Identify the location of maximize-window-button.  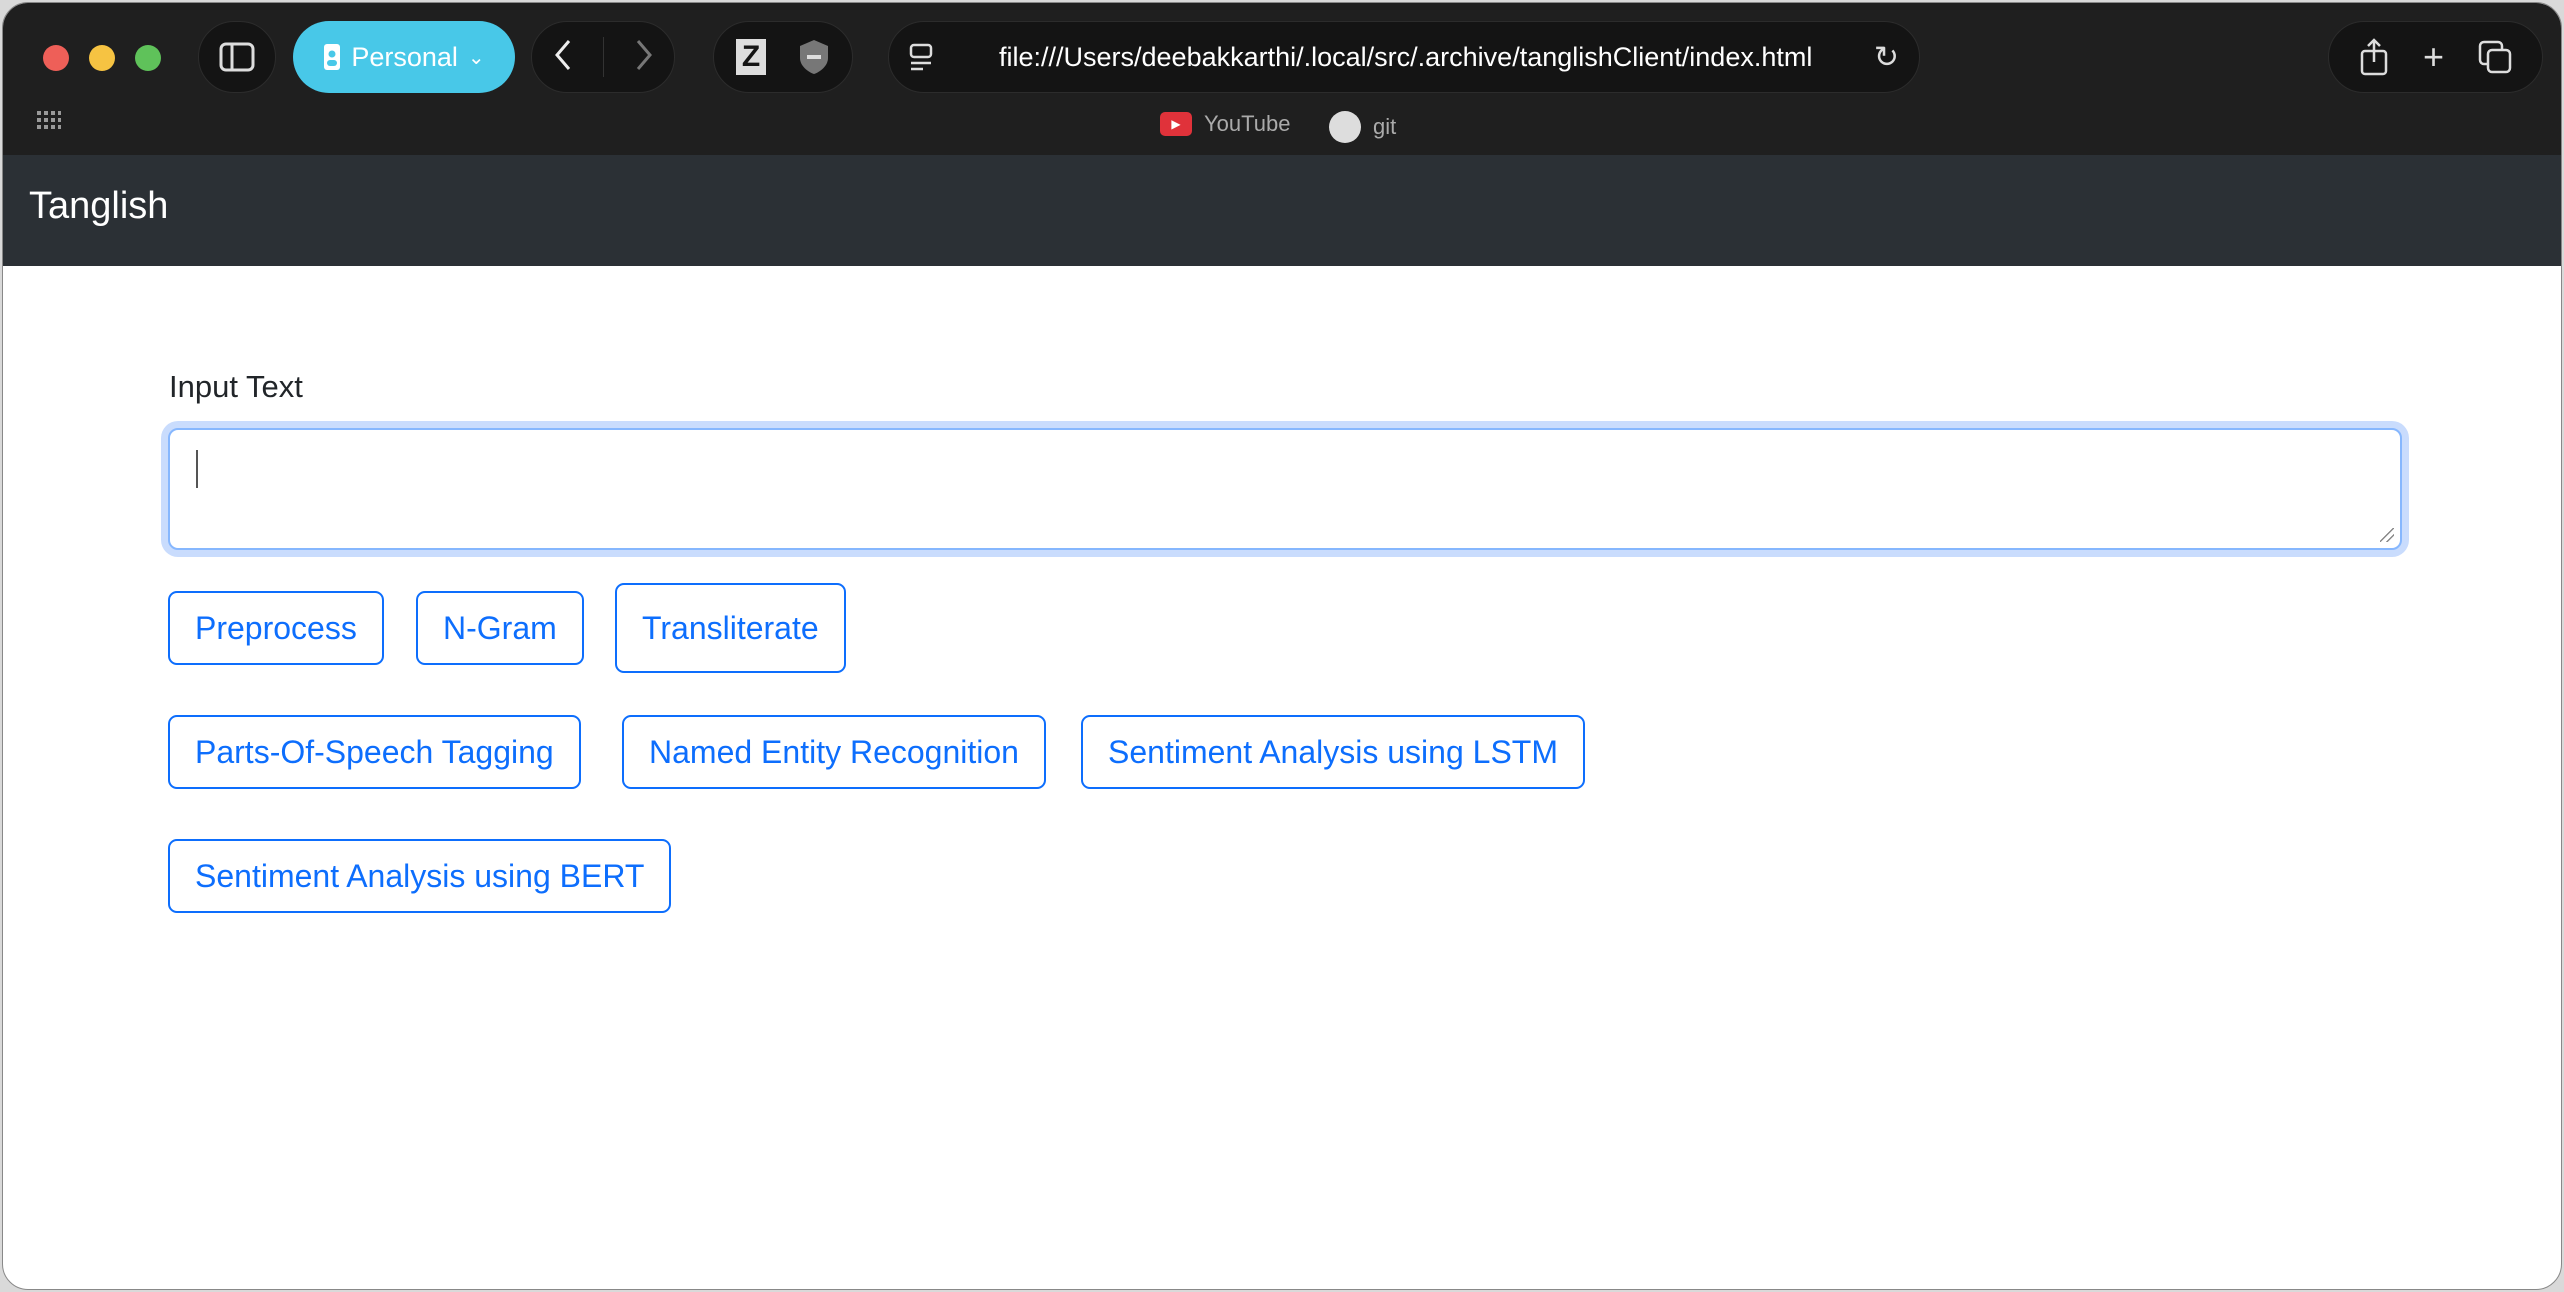
(148, 58).